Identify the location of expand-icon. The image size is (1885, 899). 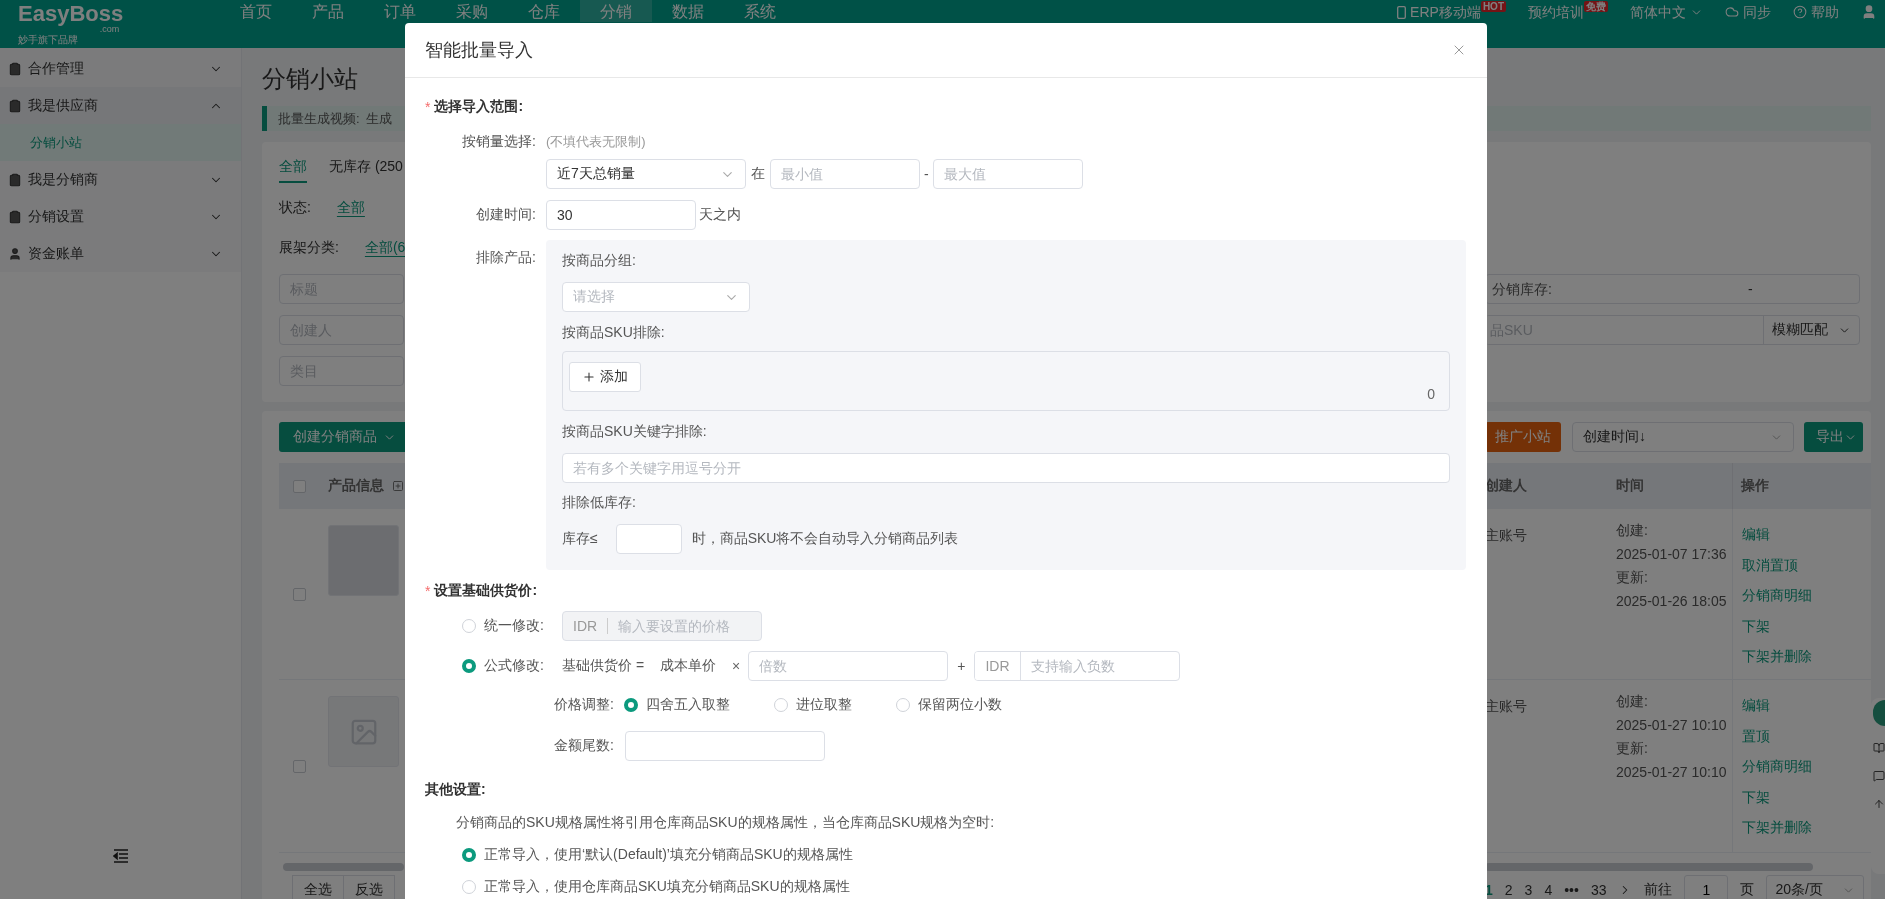
(398, 486).